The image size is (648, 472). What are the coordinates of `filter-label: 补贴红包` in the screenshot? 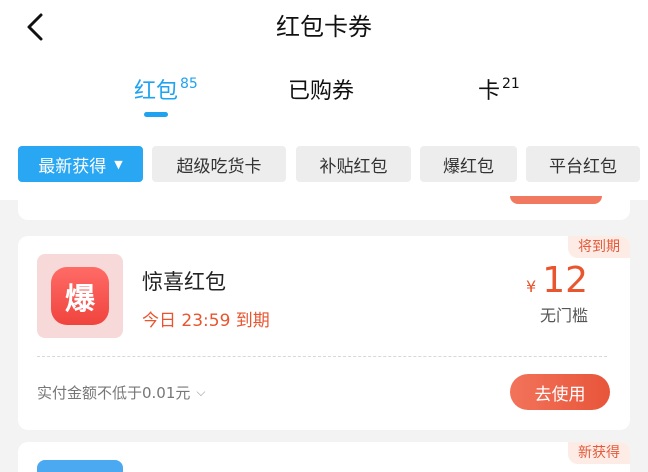 It's located at (353, 166).